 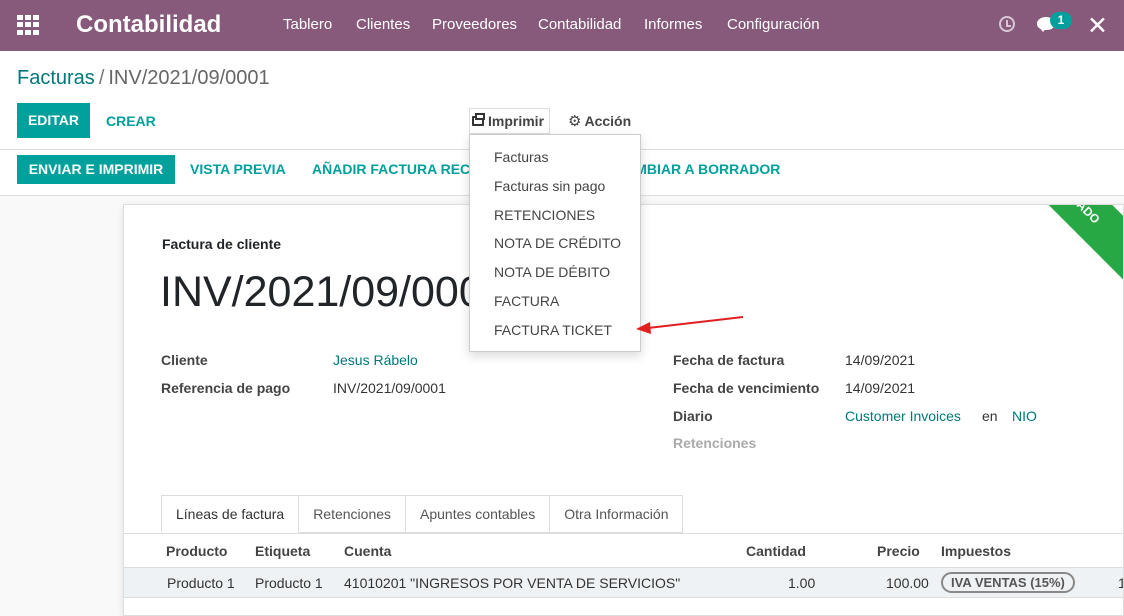 What do you see at coordinates (617, 514) in the screenshot?
I see `tab-other-info: Otra Información` at bounding box center [617, 514].